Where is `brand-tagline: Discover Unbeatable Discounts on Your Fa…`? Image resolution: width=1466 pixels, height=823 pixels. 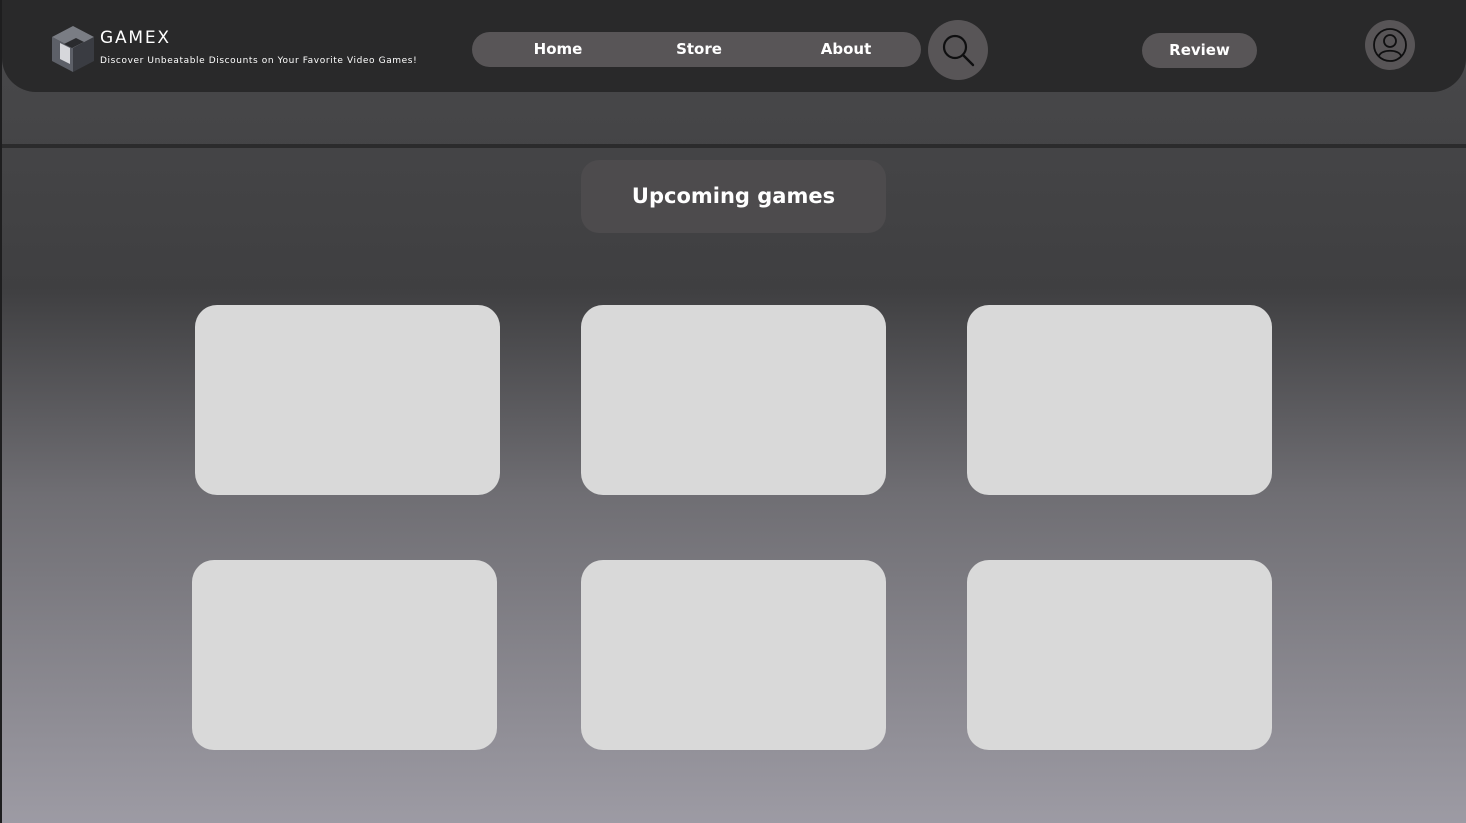 brand-tagline: Discover Unbeatable Discounts on Your Fa… is located at coordinates (259, 61).